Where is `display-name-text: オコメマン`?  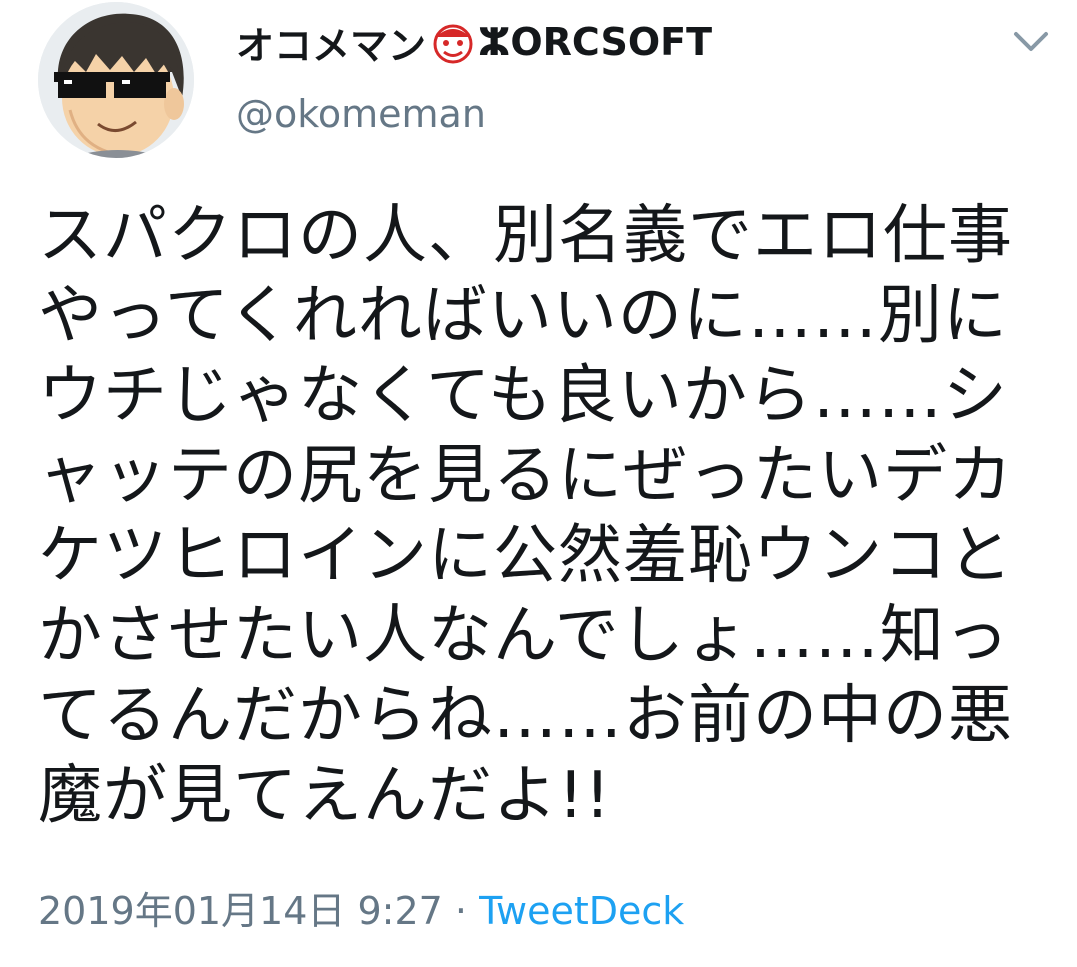 display-name-text: オコメマン is located at coordinates (331, 45).